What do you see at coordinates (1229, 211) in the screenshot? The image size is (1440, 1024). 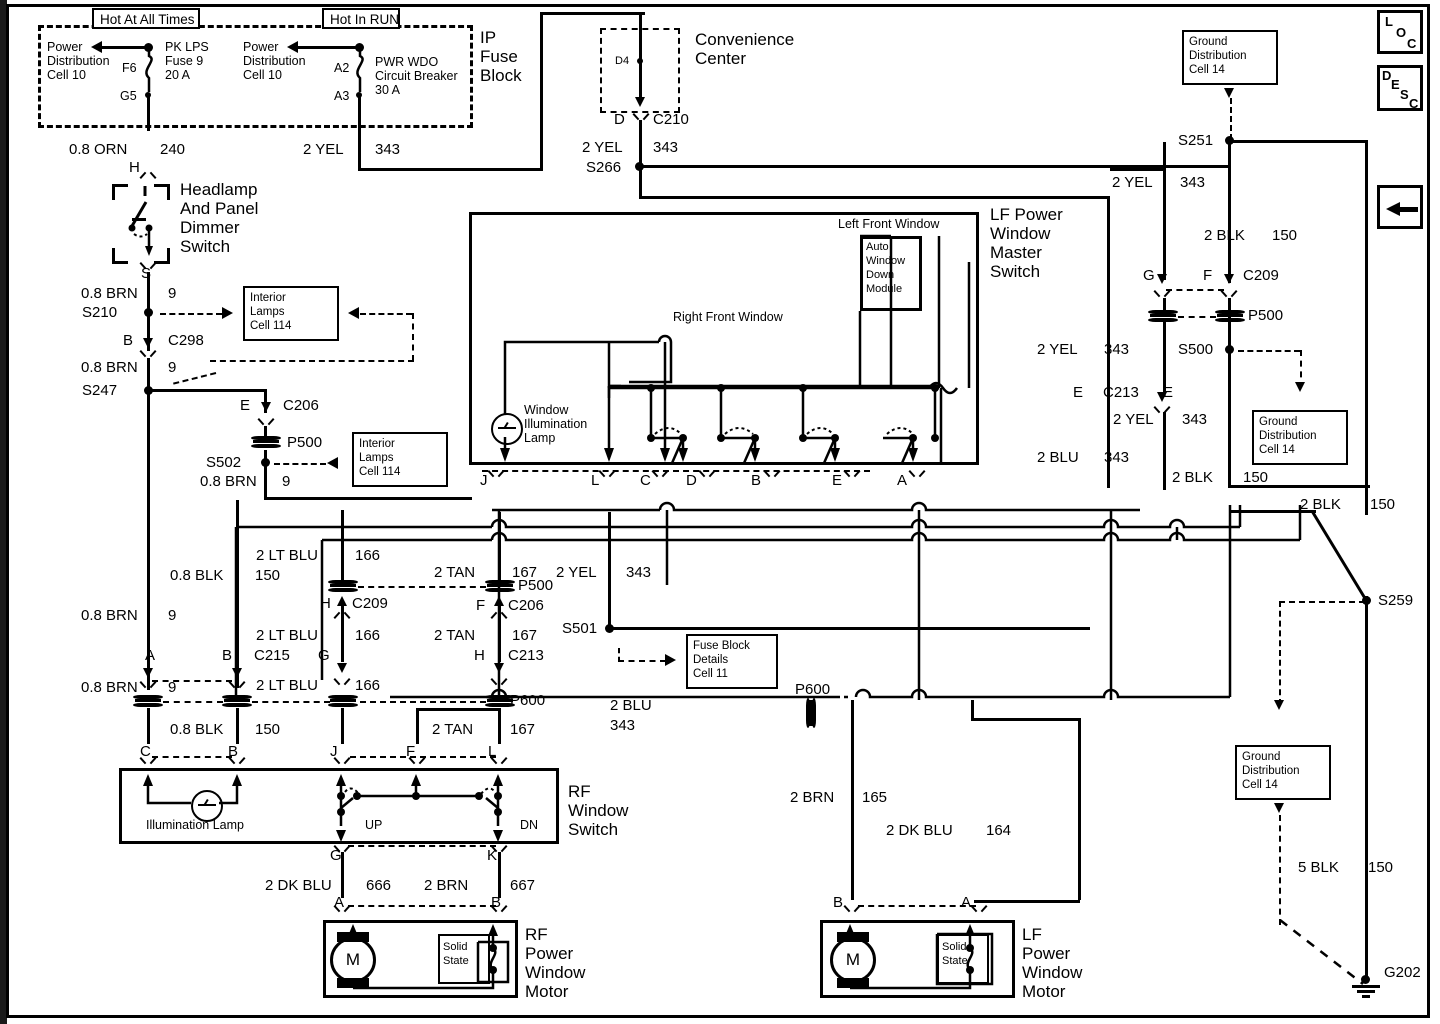 I see `wire-blk-150-s251-vert` at bounding box center [1229, 211].